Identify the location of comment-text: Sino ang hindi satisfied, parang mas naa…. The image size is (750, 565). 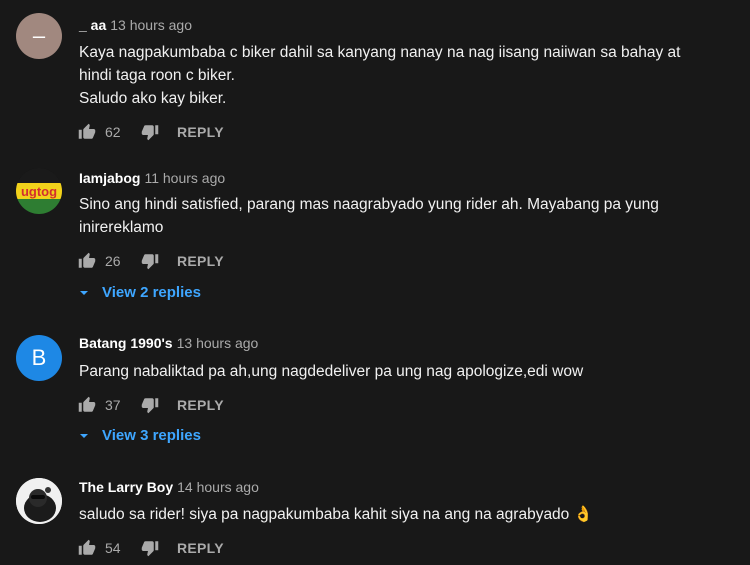
(399, 216).